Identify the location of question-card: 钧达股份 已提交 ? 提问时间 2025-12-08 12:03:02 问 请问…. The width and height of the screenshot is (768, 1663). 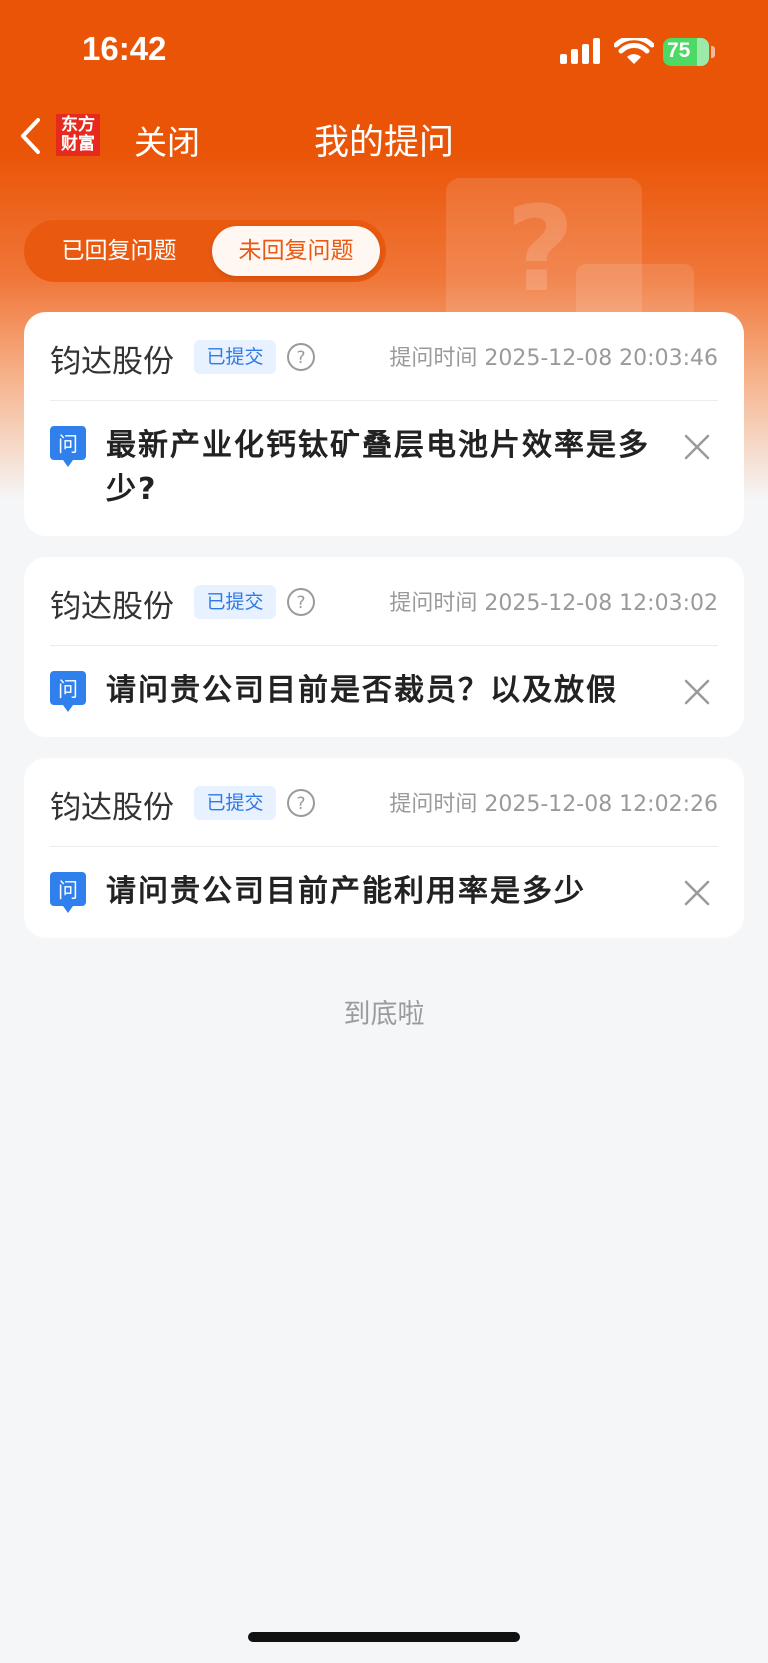
(384, 647).